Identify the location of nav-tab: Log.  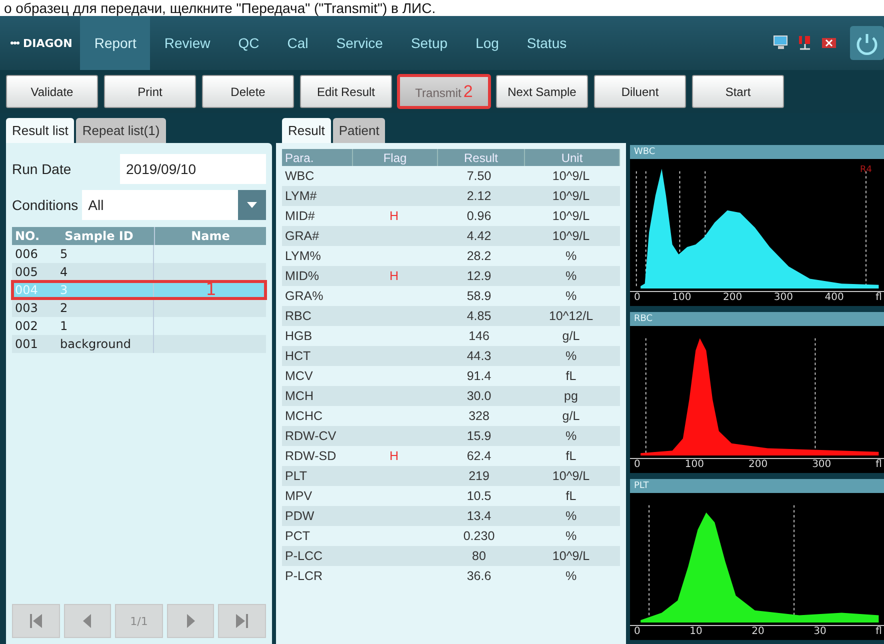
(487, 43).